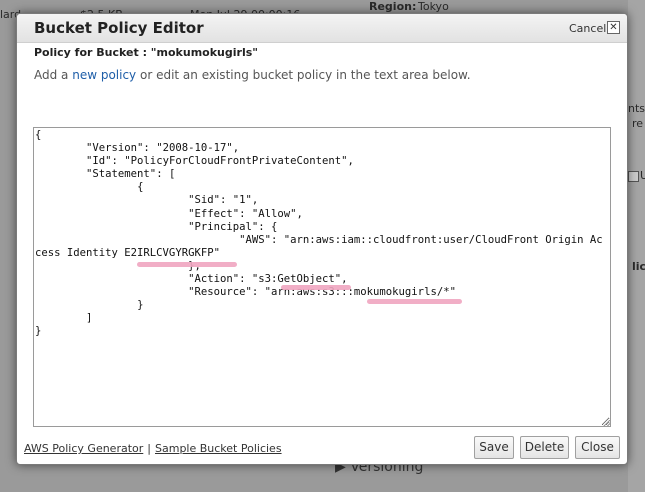 The width and height of the screenshot is (645, 492). What do you see at coordinates (53, 75) in the screenshot?
I see `description-prefix: Add a` at bounding box center [53, 75].